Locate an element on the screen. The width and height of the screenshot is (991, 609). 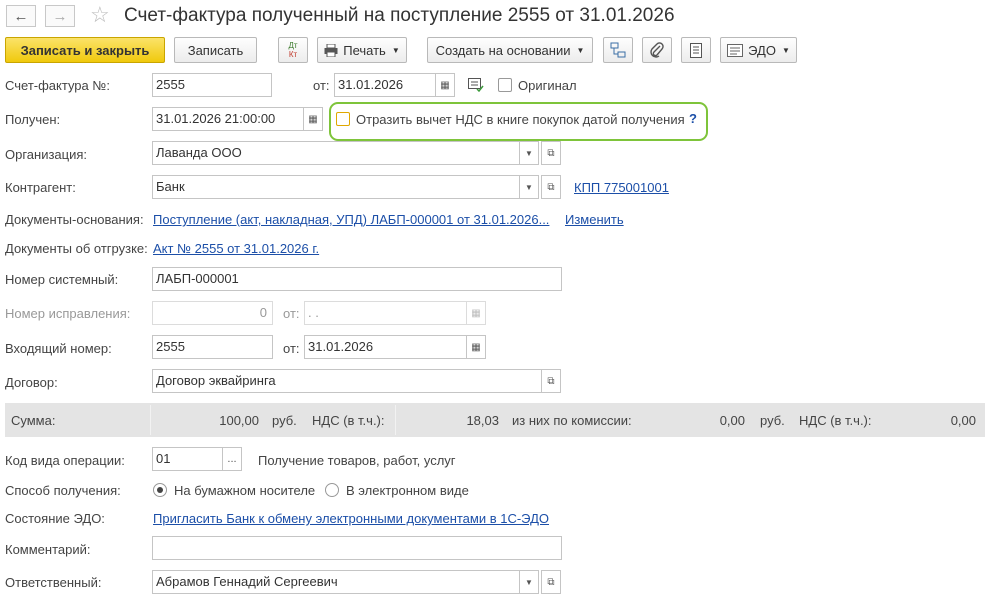
received-datetime-input: 31.01.2026 21:00:00 is located at coordinates (228, 119).